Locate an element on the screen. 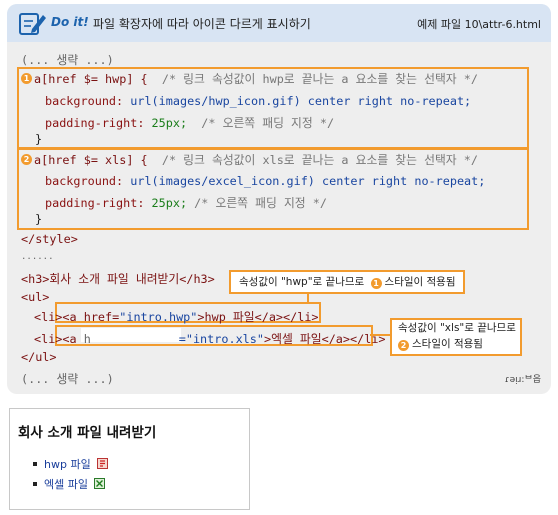 The image size is (558, 515). example-file-path: 예제 파일 10\attr-6.html is located at coordinates (479, 24).